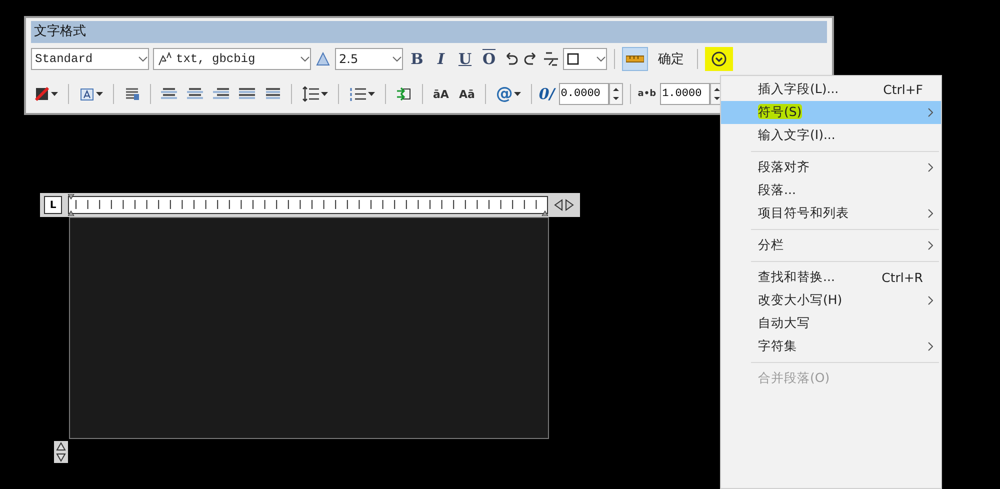  Describe the element at coordinates (232, 59) in the screenshot. I see `font-dropdown: txt, gbcbig` at that location.